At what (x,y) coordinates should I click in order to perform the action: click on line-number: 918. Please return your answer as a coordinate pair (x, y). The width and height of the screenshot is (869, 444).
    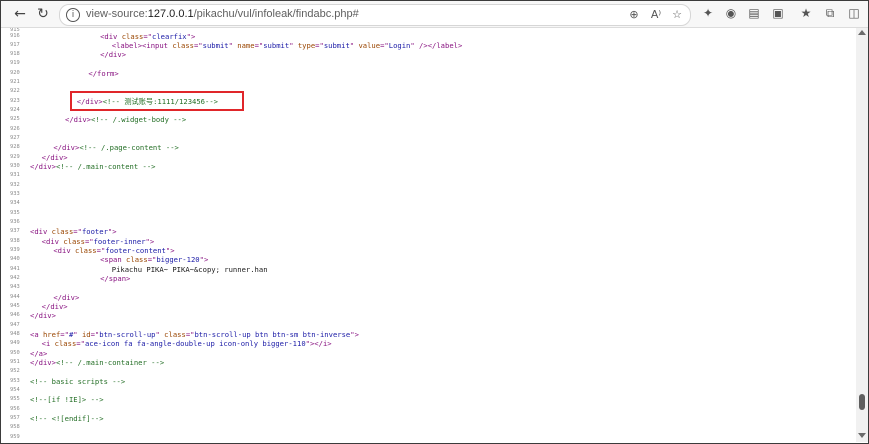
    Looking at the image, I should click on (15, 54).